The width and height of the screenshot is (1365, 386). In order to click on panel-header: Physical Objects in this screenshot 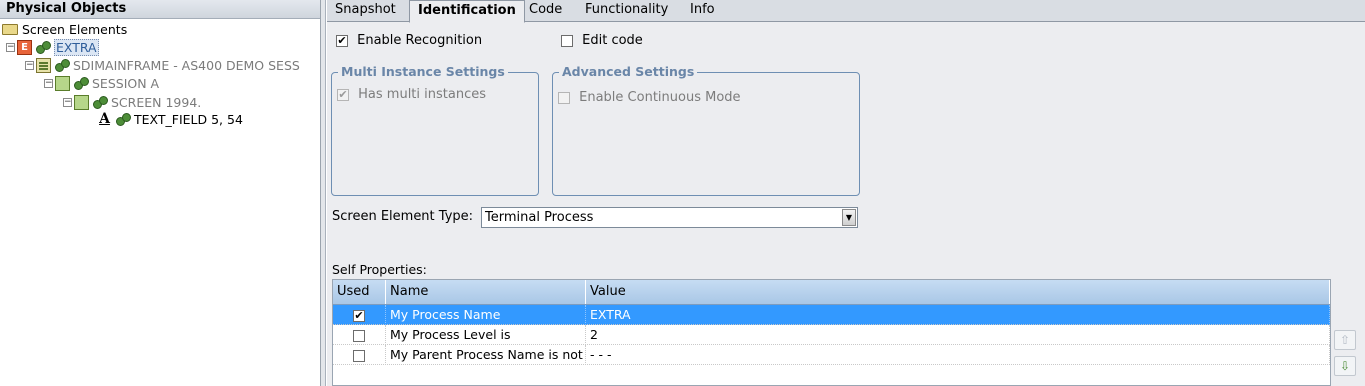, I will do `click(160, 9)`.